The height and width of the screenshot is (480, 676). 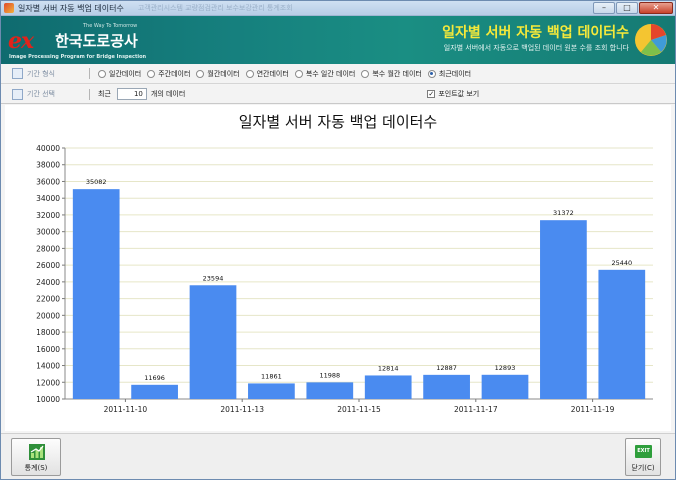 I want to click on minimize-button: –, so click(x=604, y=8).